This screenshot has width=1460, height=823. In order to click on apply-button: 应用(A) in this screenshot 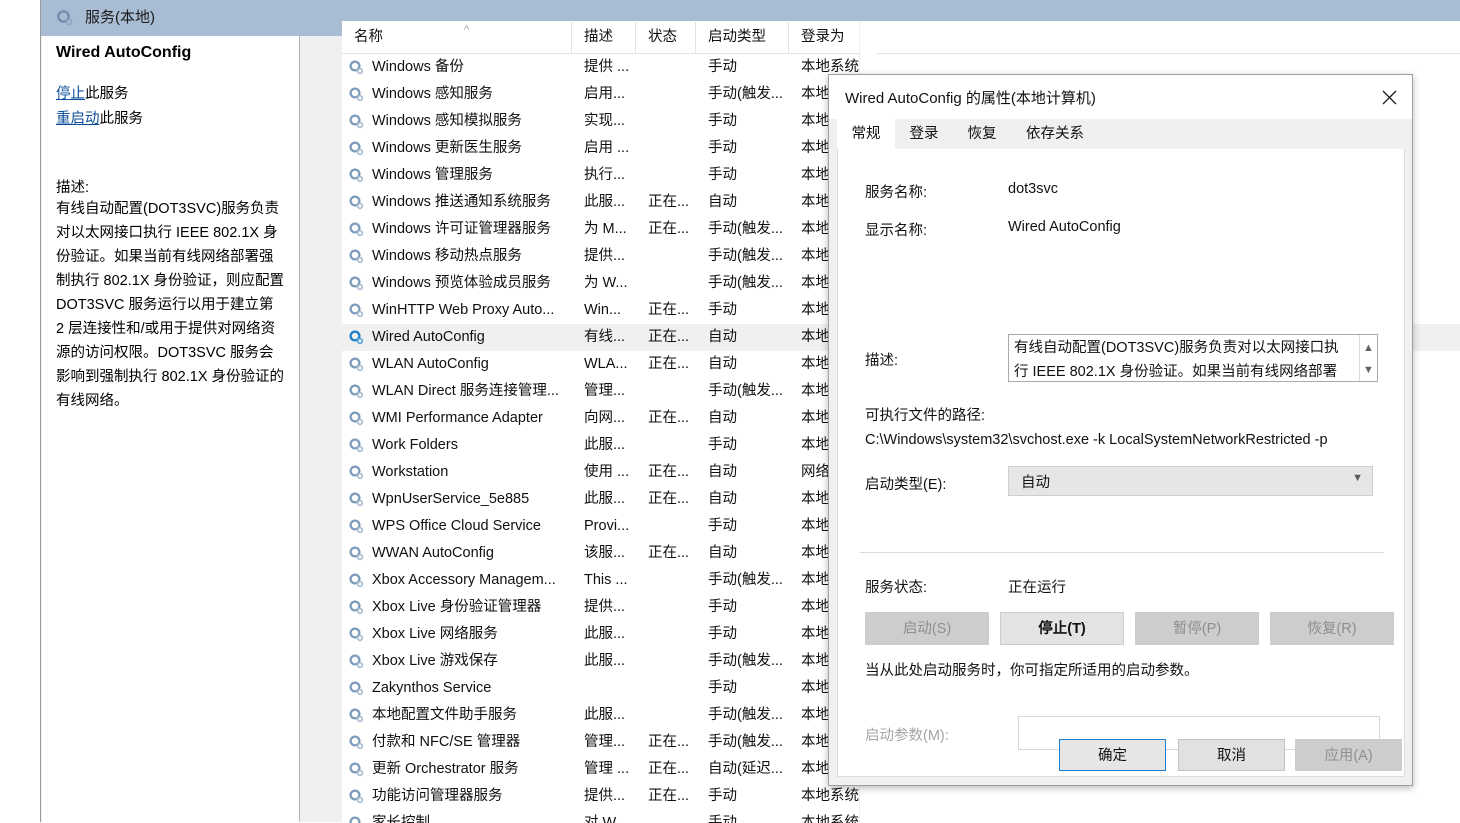, I will do `click(1348, 755)`.